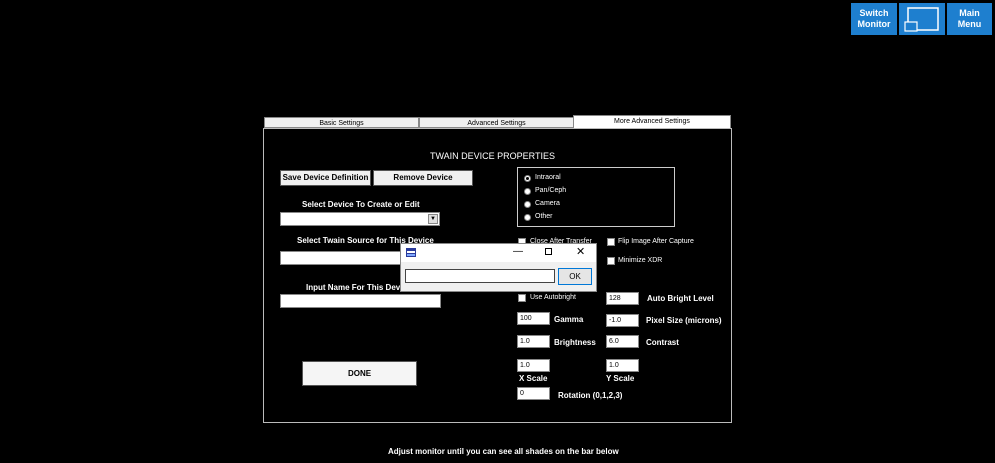 The image size is (995, 463). Describe the element at coordinates (544, 216) in the screenshot. I see `other-label: Other` at that location.